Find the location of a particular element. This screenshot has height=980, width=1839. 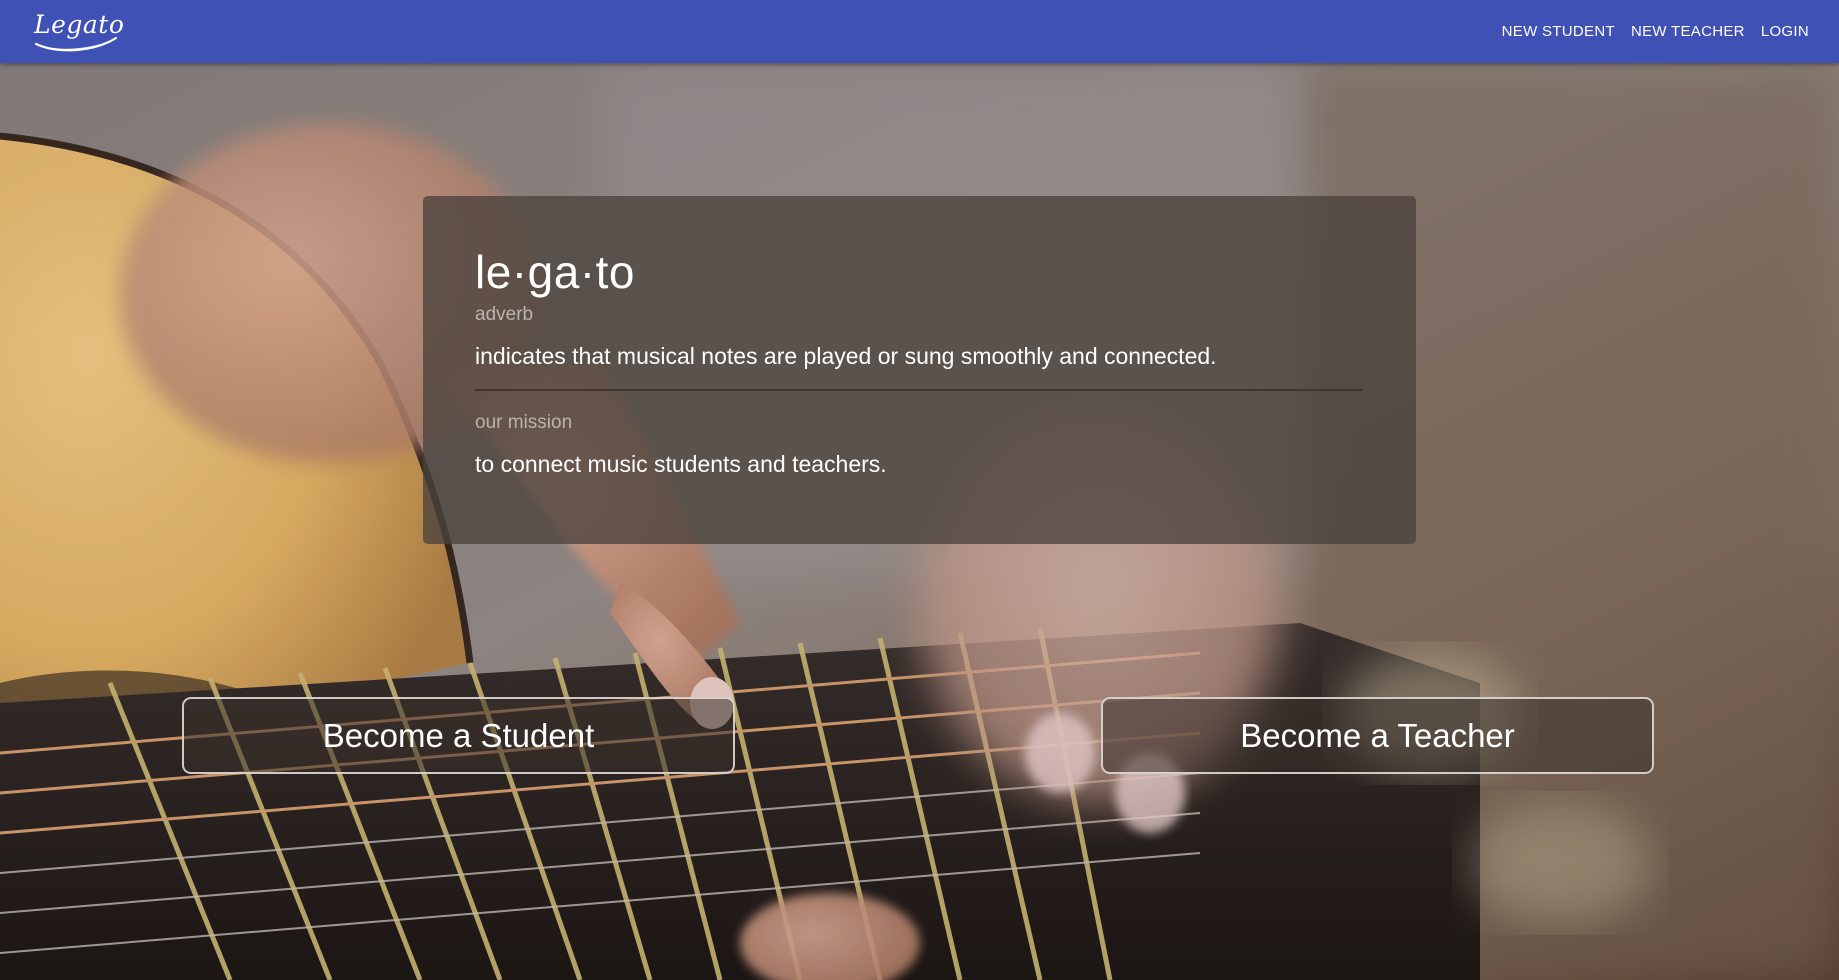

top-nav: NEW STUDENT NEW TEACHER LOGIN is located at coordinates (1655, 31).